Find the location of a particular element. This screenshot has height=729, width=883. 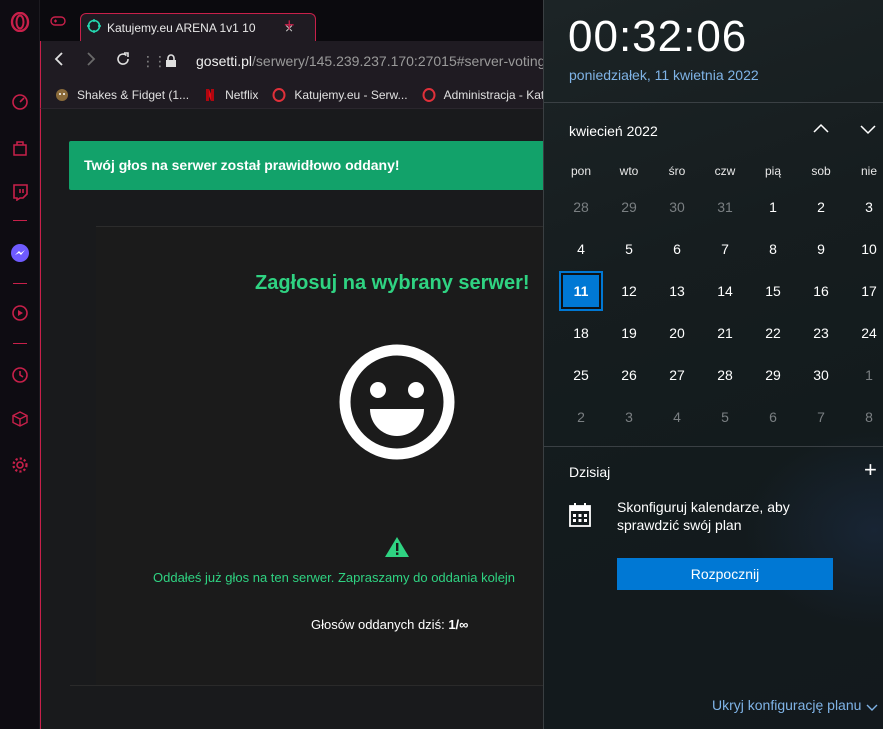

calendar-day: 31 is located at coordinates (725, 207).